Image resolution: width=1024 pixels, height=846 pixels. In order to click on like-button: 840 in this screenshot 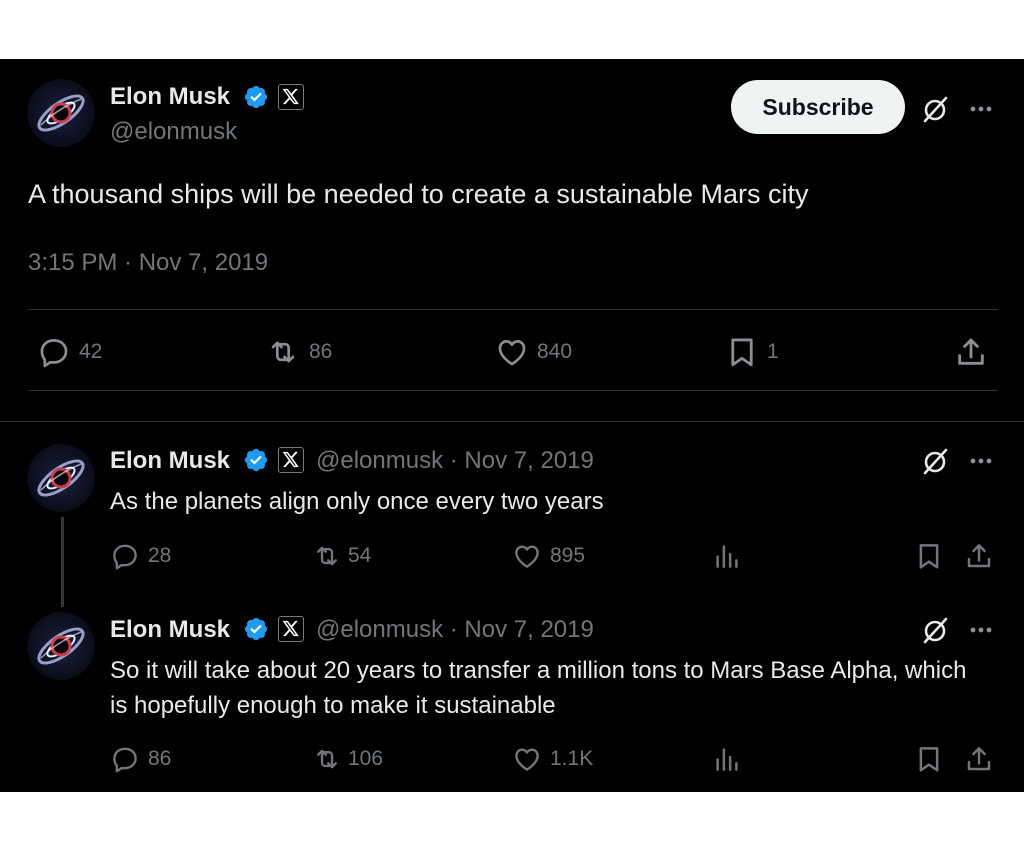, I will do `click(533, 352)`.